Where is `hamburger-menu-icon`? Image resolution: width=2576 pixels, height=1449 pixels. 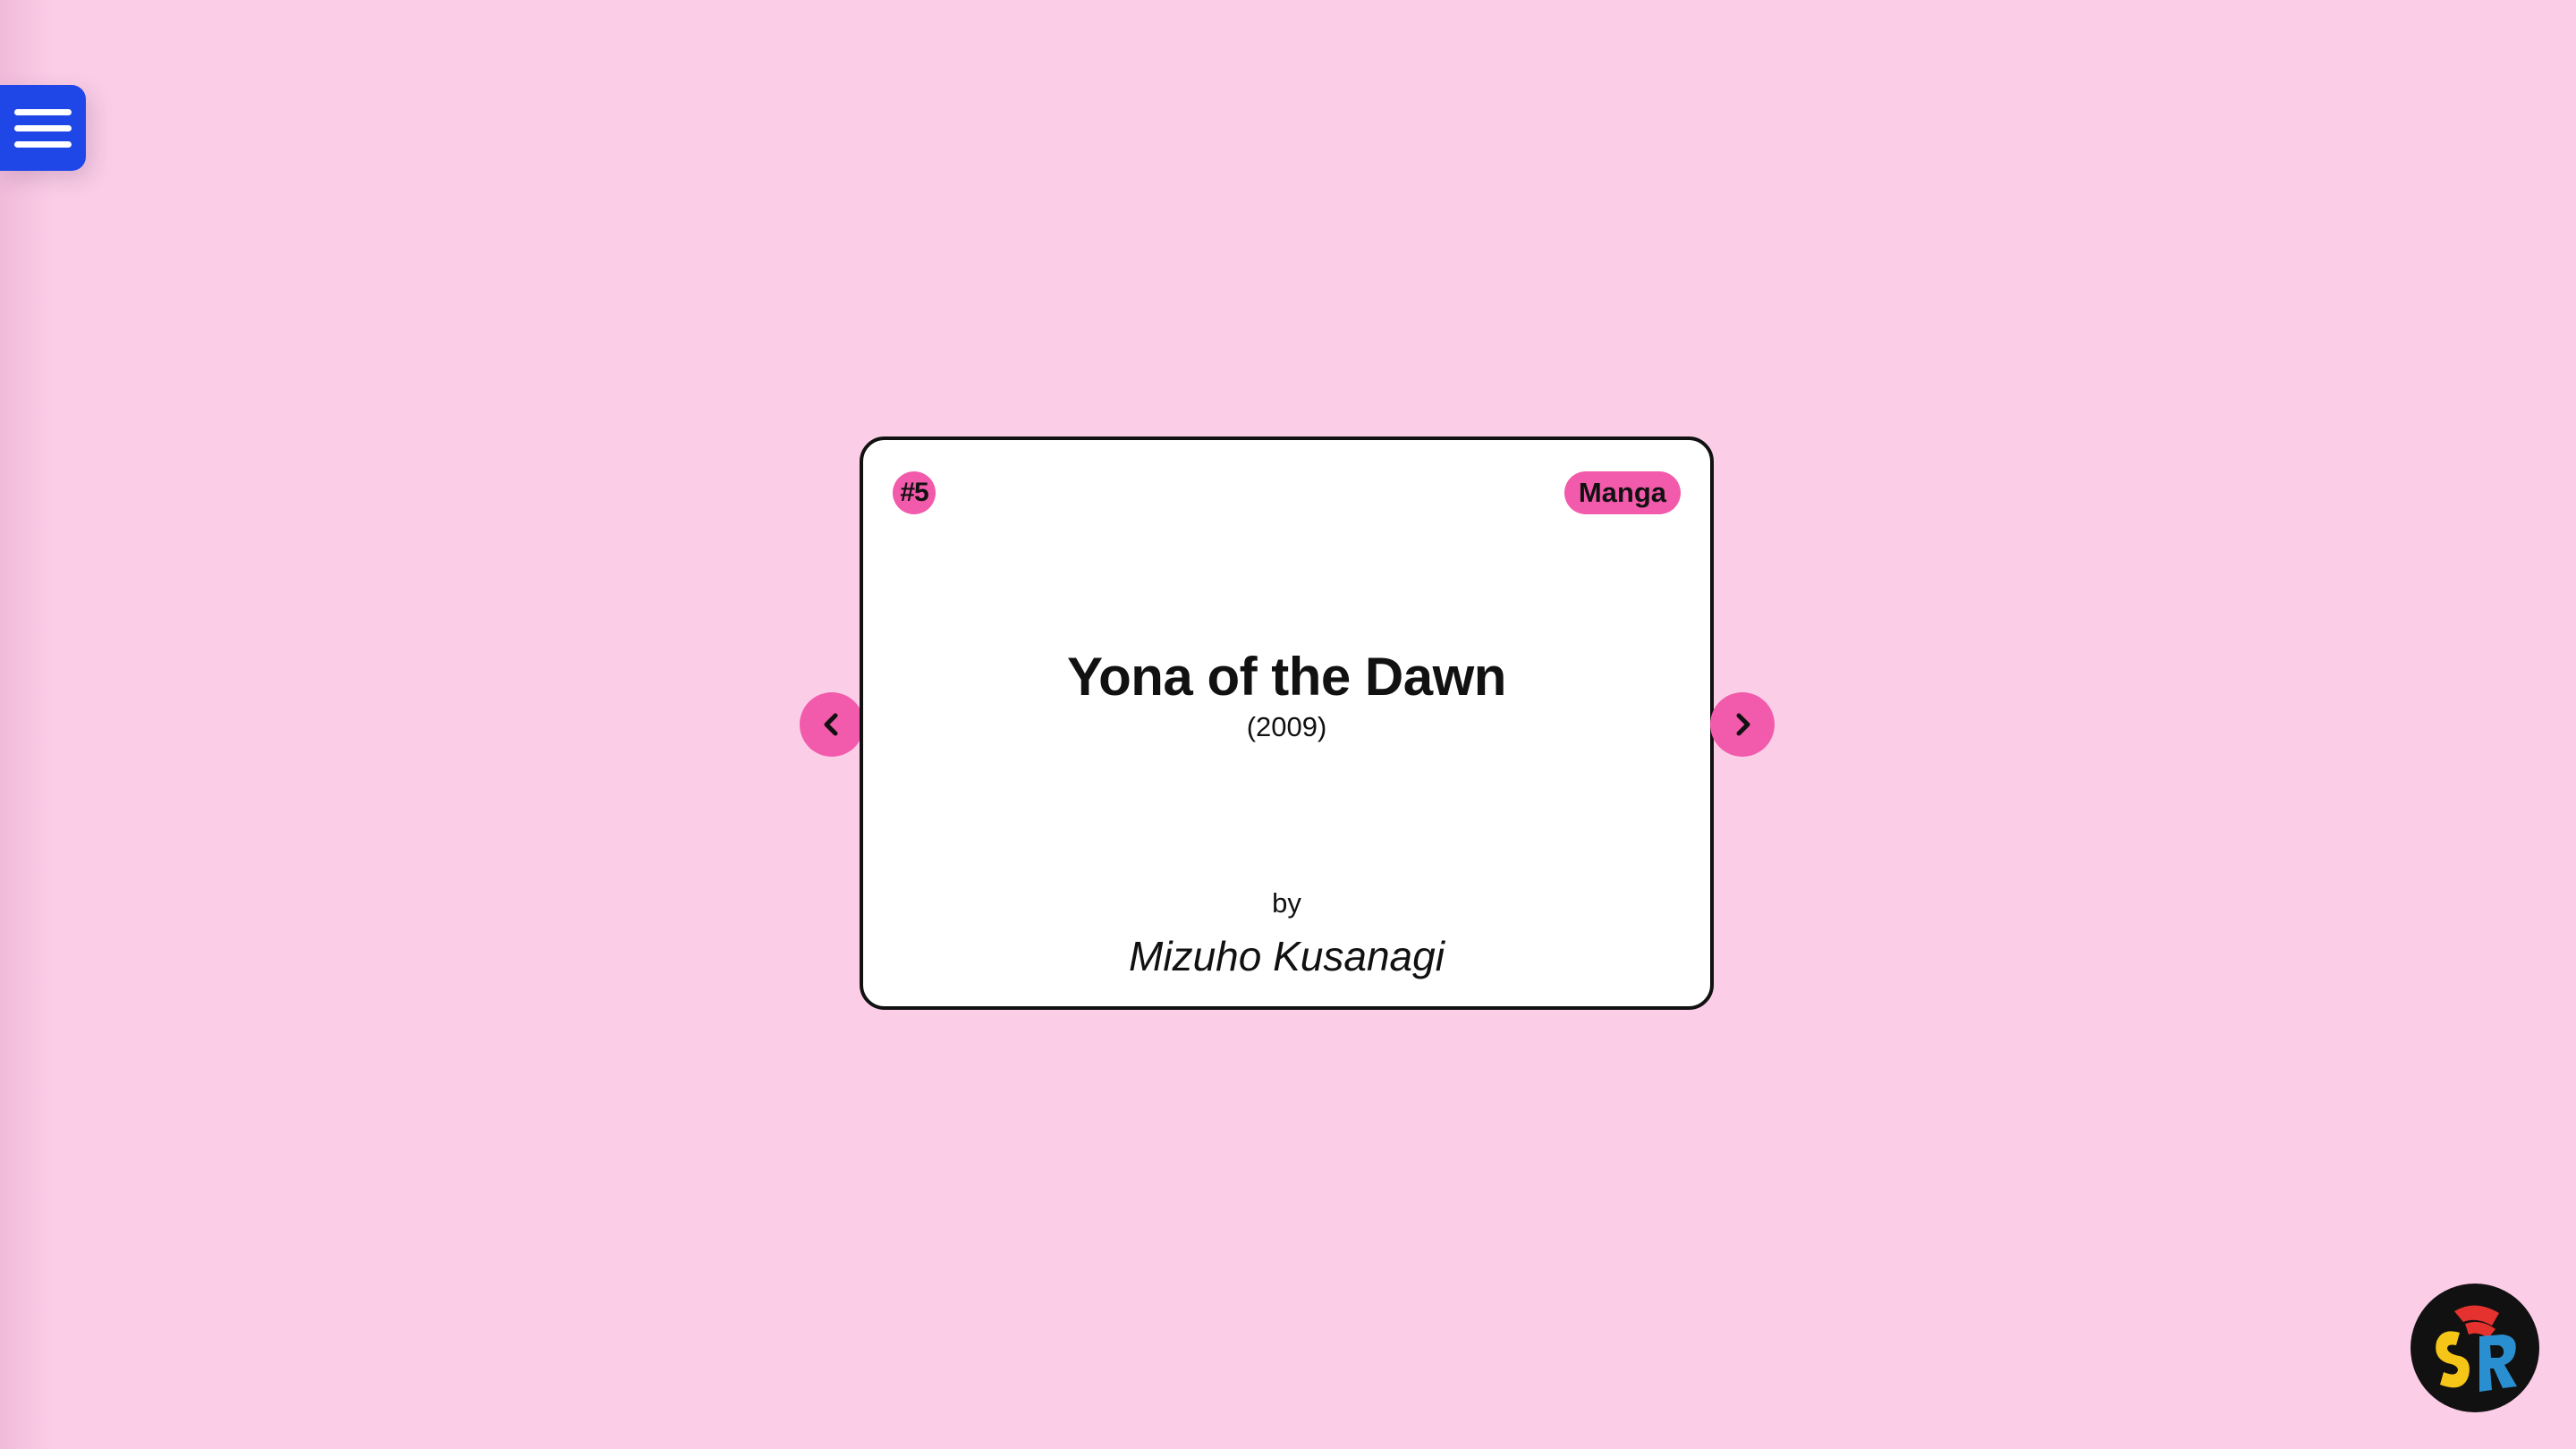
hamburger-menu-icon is located at coordinates (43, 111).